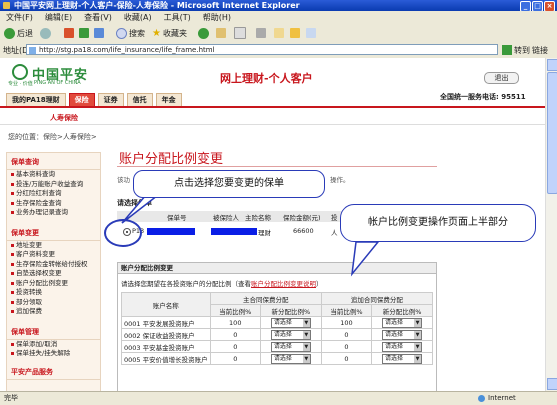 The image size is (557, 405). What do you see at coordinates (19, 17) in the screenshot?
I see `menu-file: 文件(F)` at bounding box center [19, 17].